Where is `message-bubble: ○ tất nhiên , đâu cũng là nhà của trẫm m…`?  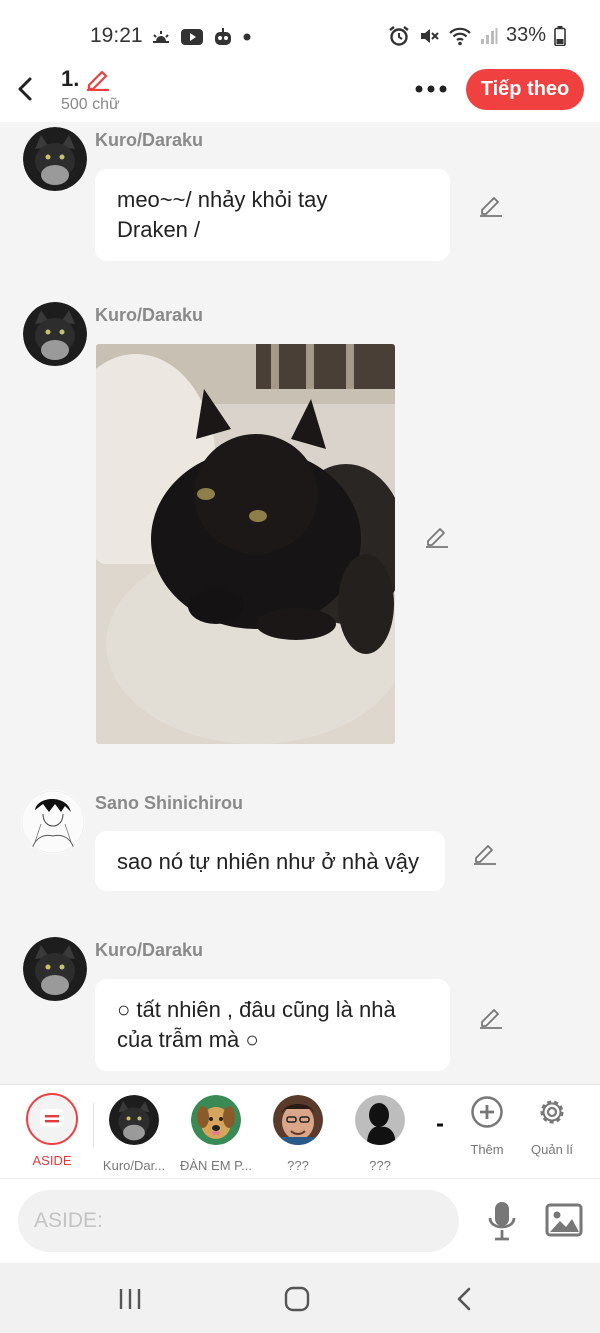 message-bubble: ○ tất nhiên , đâu cũng là nhà của trẫm m… is located at coordinates (272, 1025).